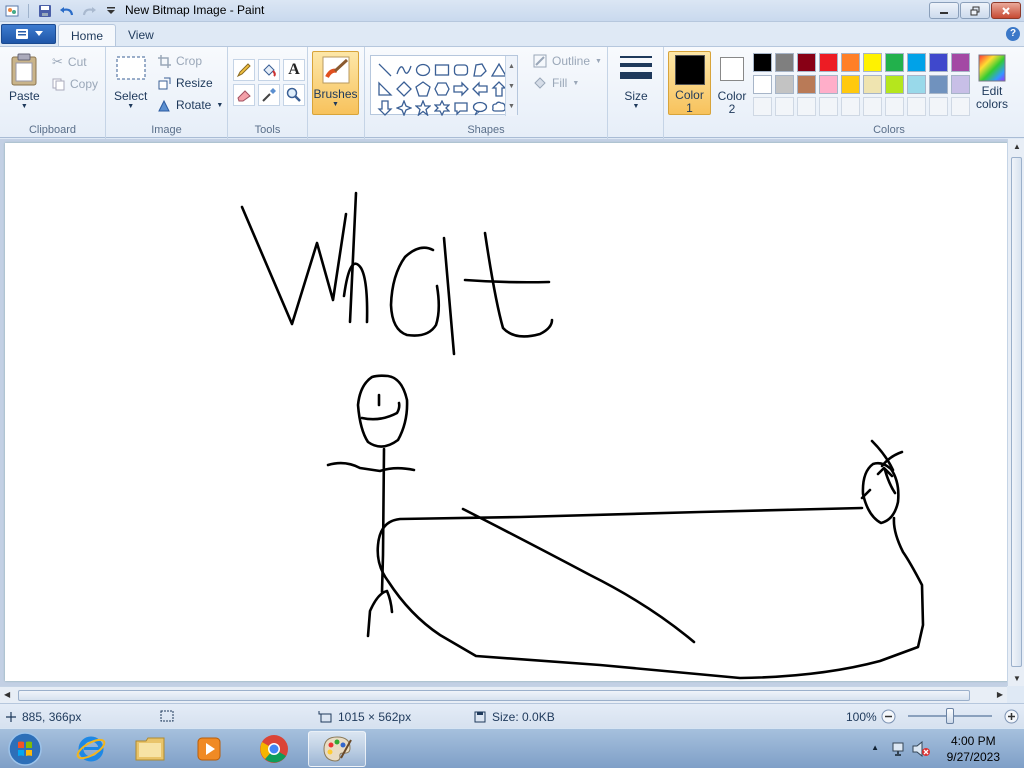  I want to click on taskbar-file-explorer, so click(150, 749).